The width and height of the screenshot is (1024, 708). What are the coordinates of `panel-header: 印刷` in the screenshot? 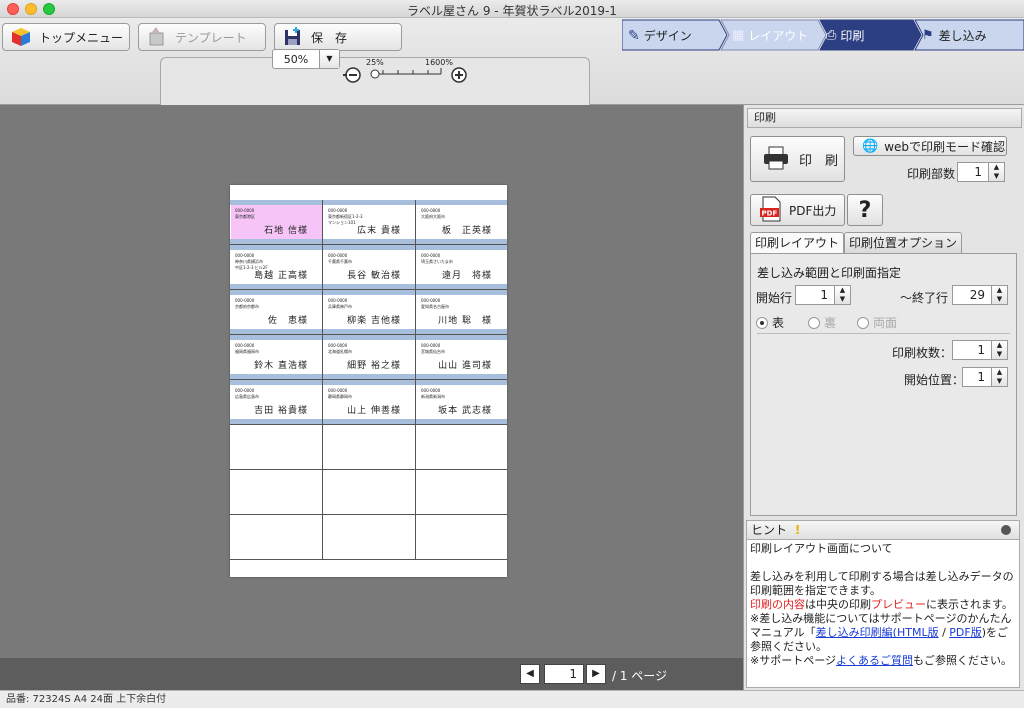 It's located at (884, 118).